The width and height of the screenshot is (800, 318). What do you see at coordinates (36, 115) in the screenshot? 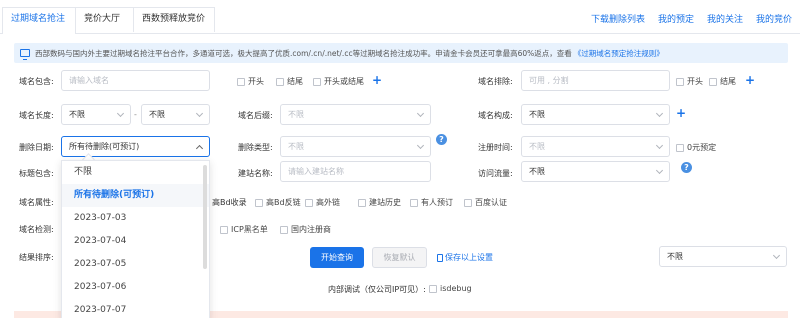
I see `length-label: 域名长度:` at bounding box center [36, 115].